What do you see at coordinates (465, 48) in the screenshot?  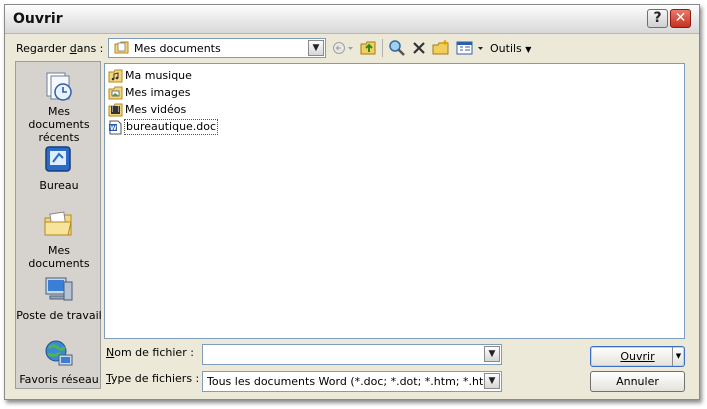 I see `views-icon` at bounding box center [465, 48].